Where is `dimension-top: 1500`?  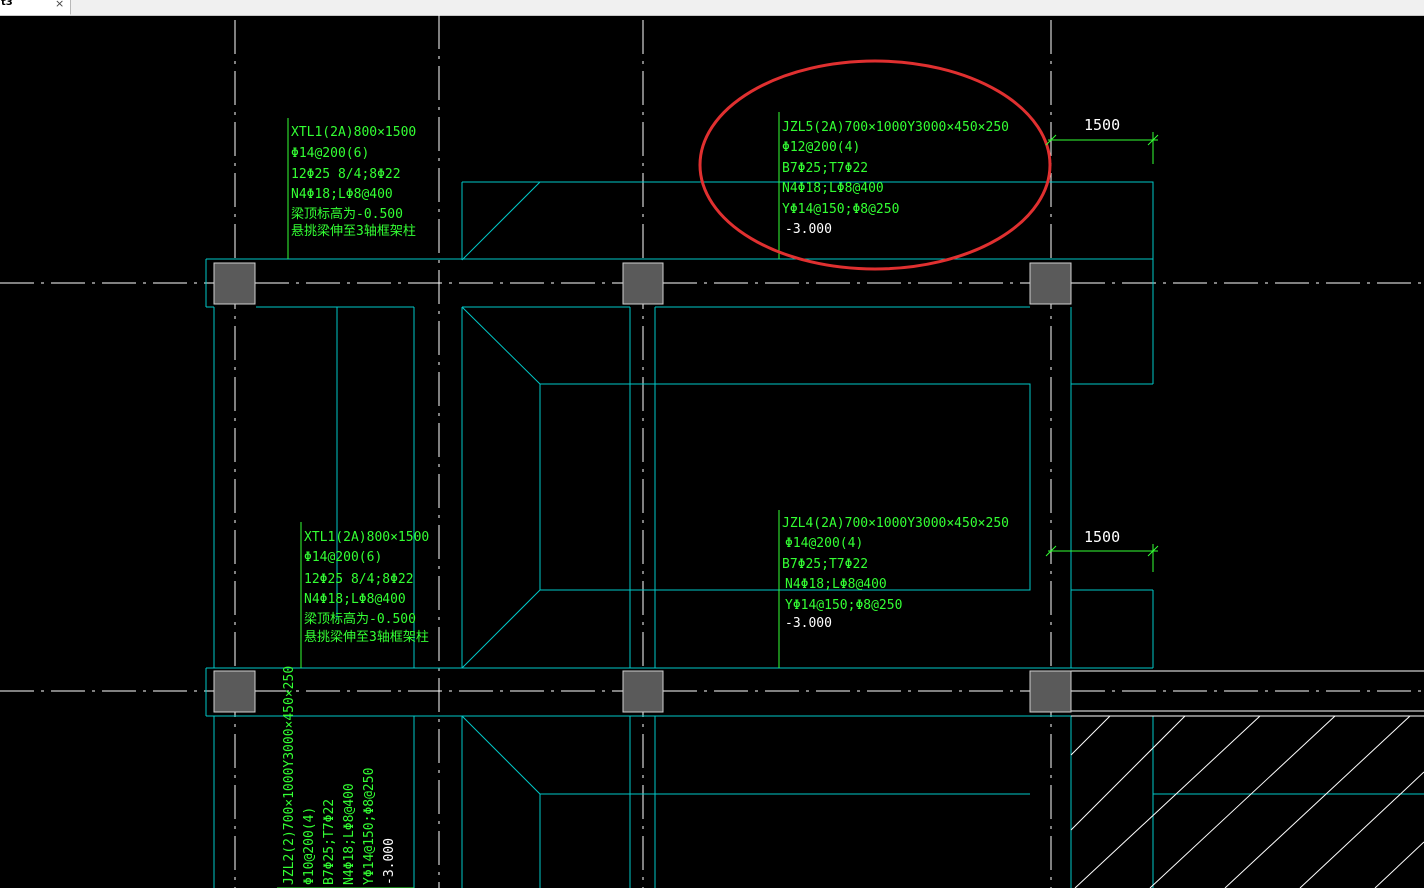 dimension-top: 1500 is located at coordinates (1102, 140).